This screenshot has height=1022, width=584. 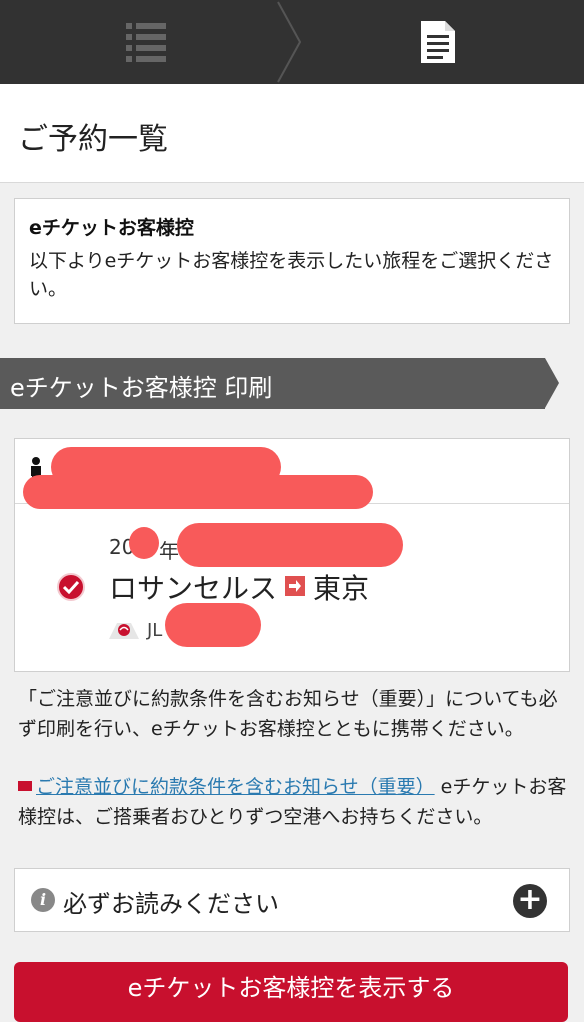 I want to click on list-icon, so click(x=146, y=42).